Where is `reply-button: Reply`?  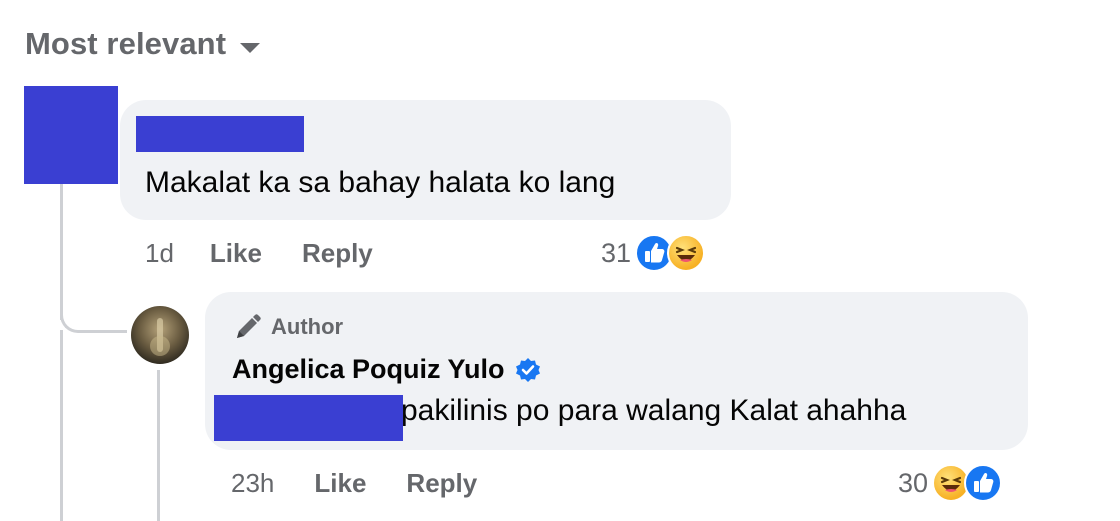
reply-button: Reply is located at coordinates (337, 253).